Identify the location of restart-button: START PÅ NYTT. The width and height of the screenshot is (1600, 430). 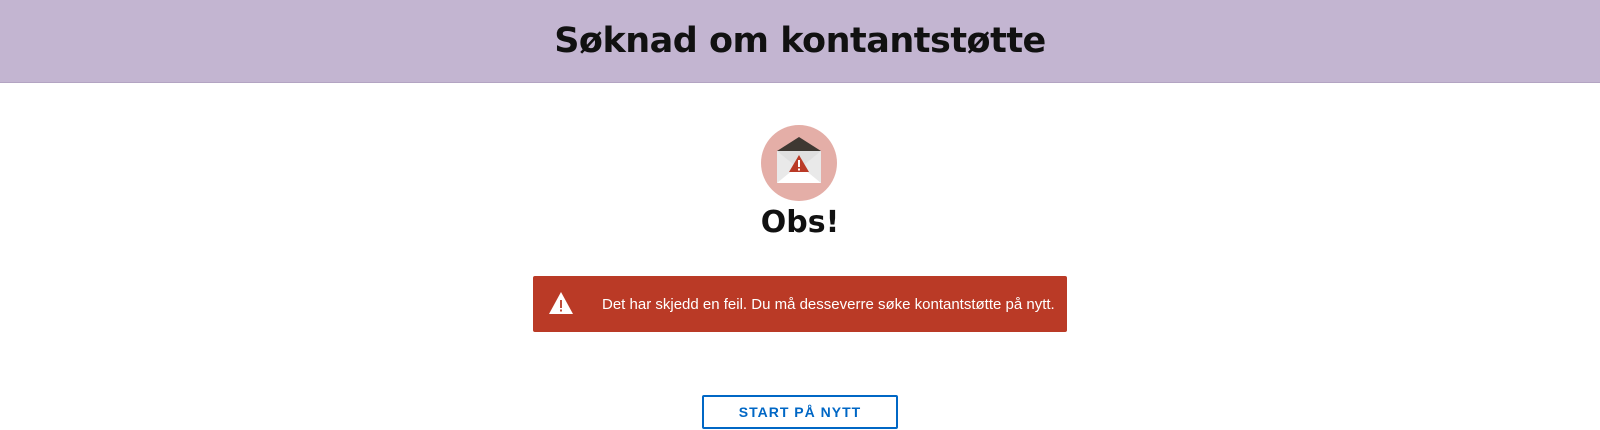
(800, 412).